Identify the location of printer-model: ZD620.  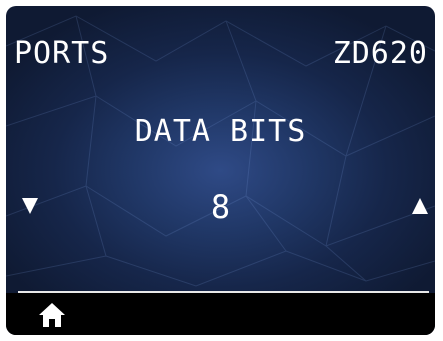
(380, 53).